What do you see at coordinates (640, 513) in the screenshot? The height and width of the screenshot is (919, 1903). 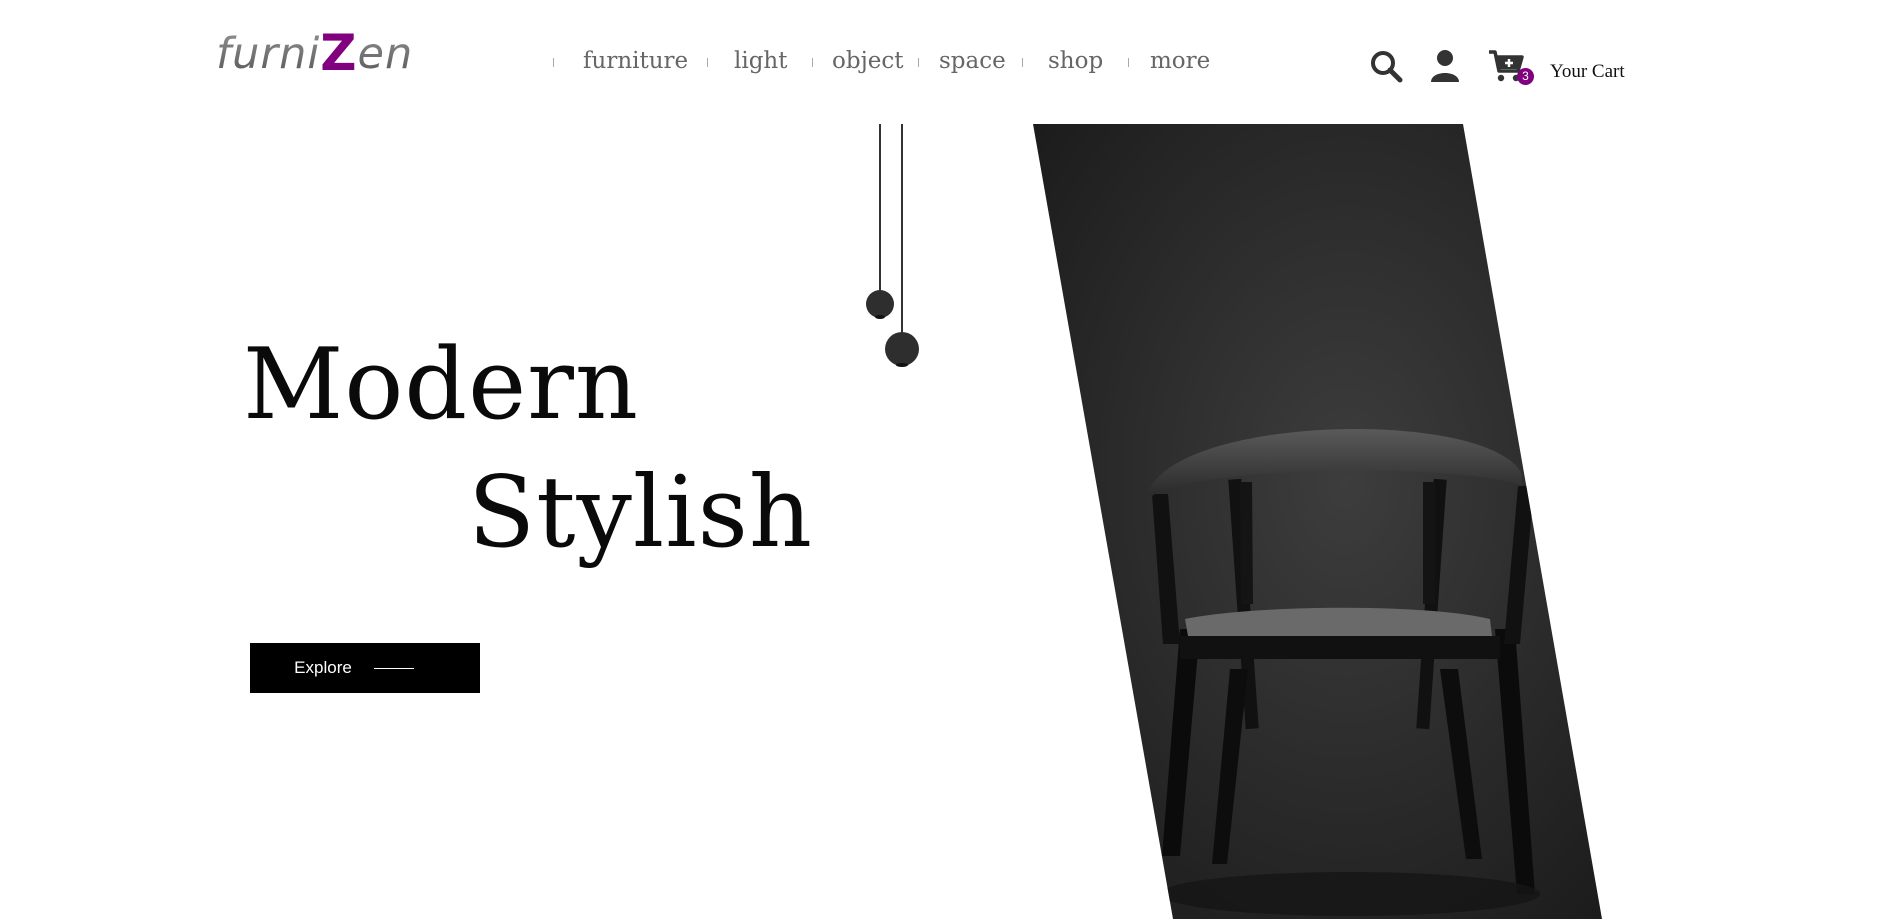 I see `hero-title-line2: Stylish` at bounding box center [640, 513].